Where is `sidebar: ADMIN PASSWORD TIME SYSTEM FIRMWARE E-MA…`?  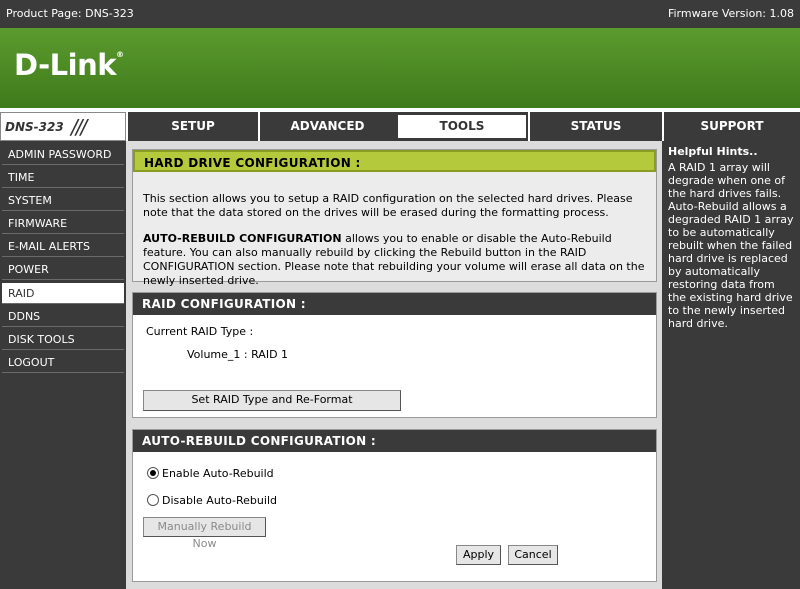
sidebar: ADMIN PASSWORD TIME SYSTEM FIRMWARE E-MA… is located at coordinates (63, 365).